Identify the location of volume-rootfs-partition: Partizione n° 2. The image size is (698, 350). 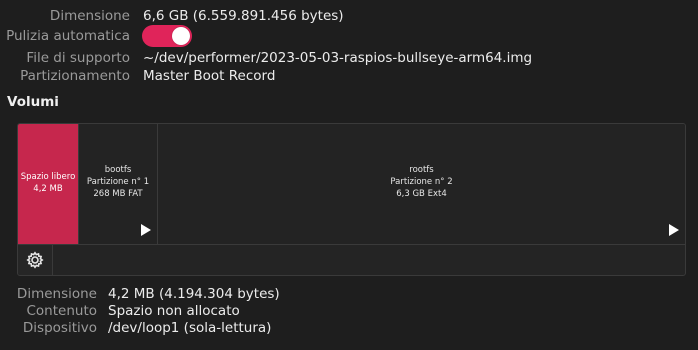
(421, 182).